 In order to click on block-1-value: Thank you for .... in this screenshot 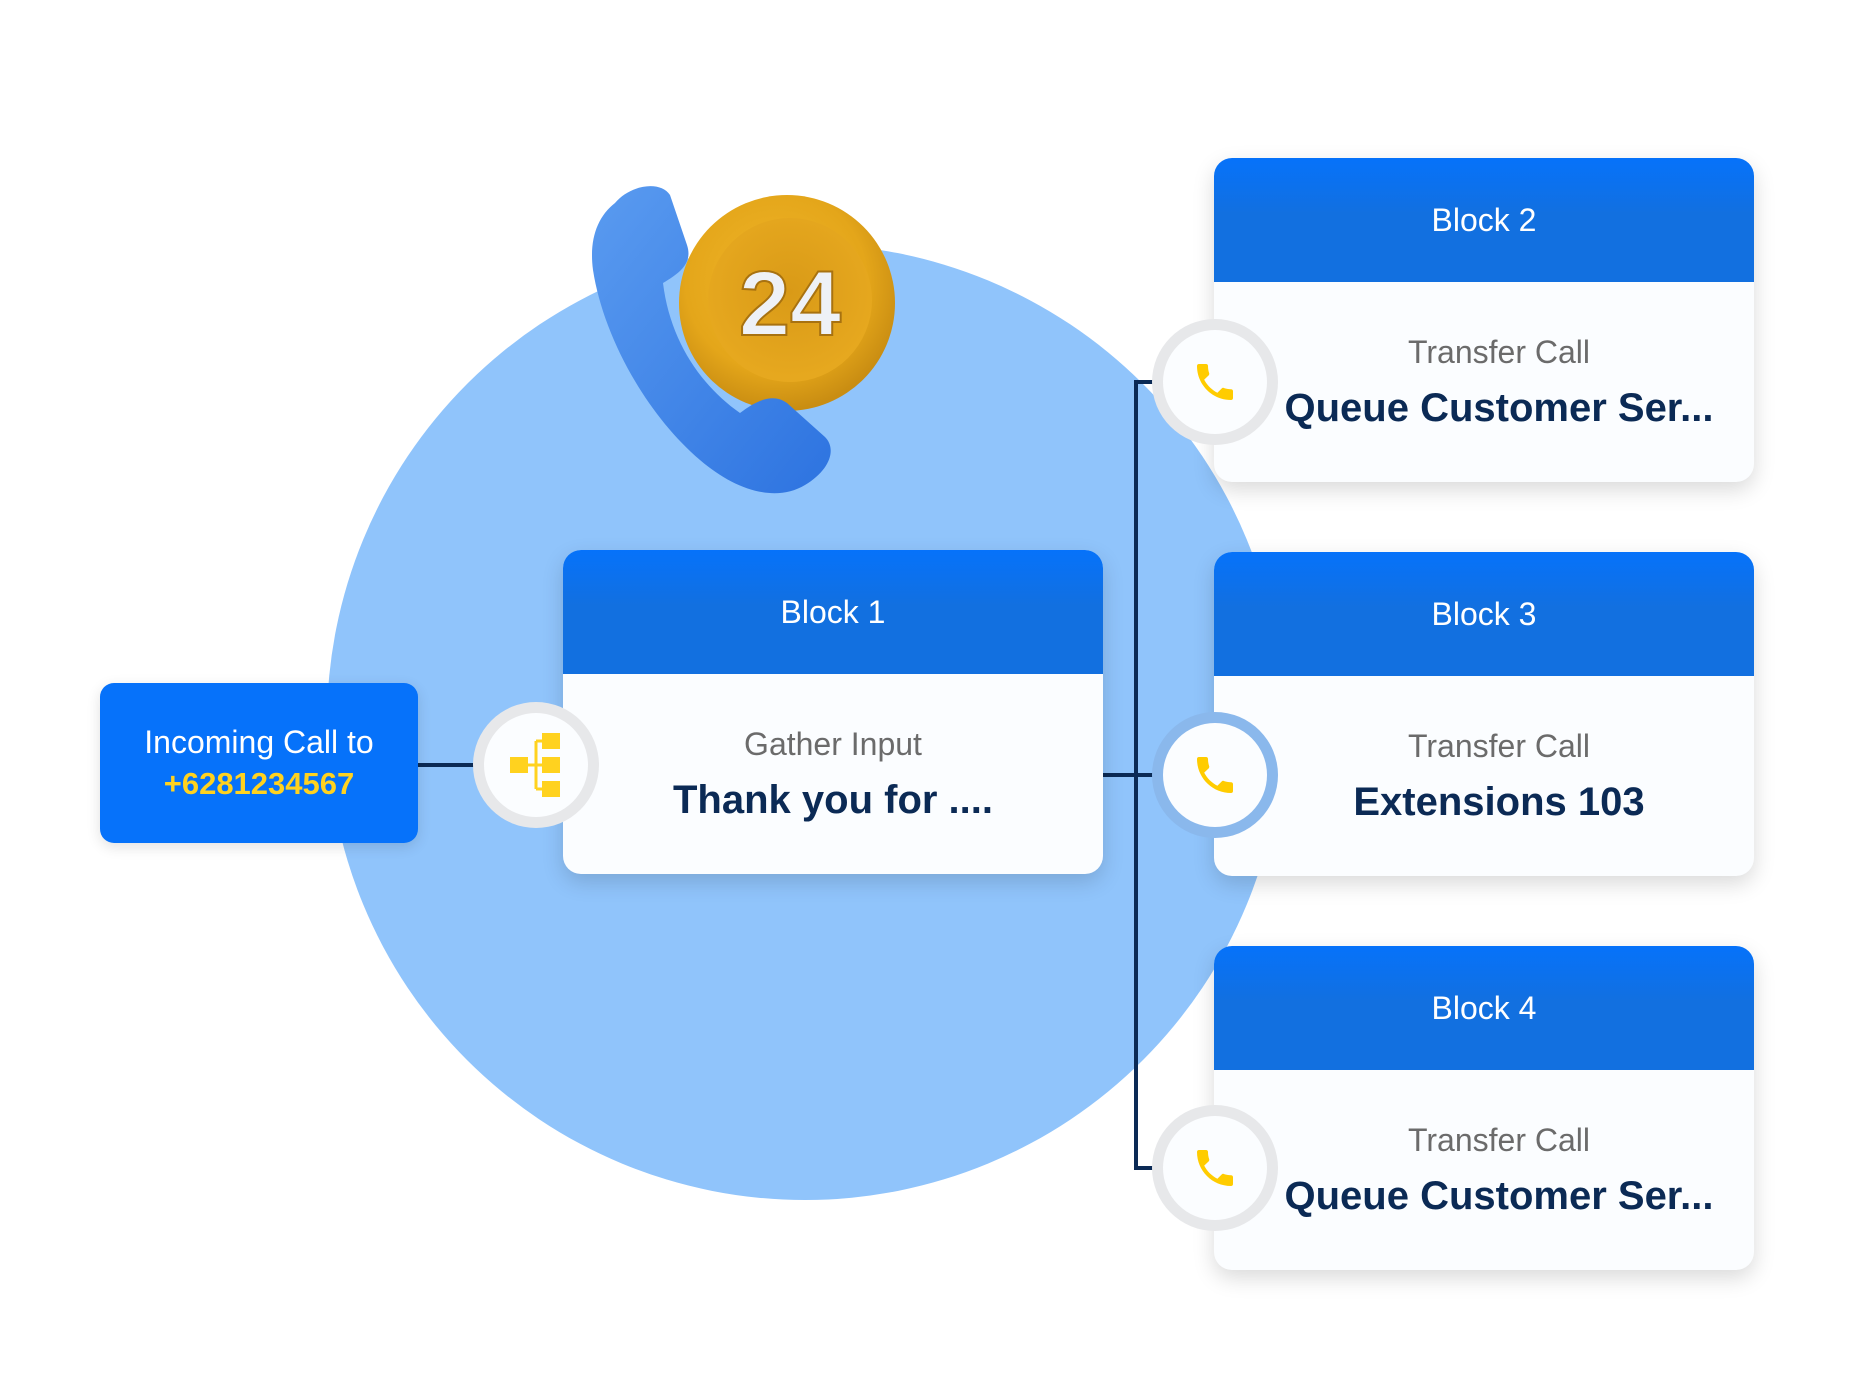, I will do `click(833, 800)`.